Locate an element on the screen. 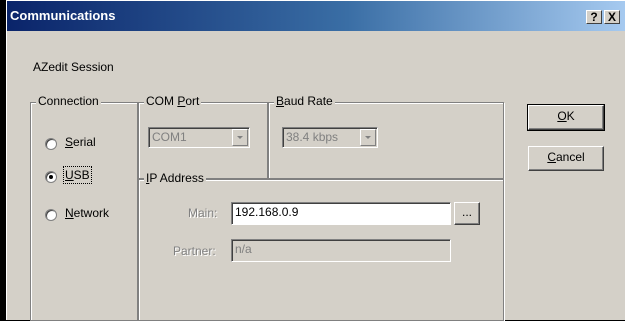 The width and height of the screenshot is (625, 321). com-port-legend: COM Port is located at coordinates (173, 101).